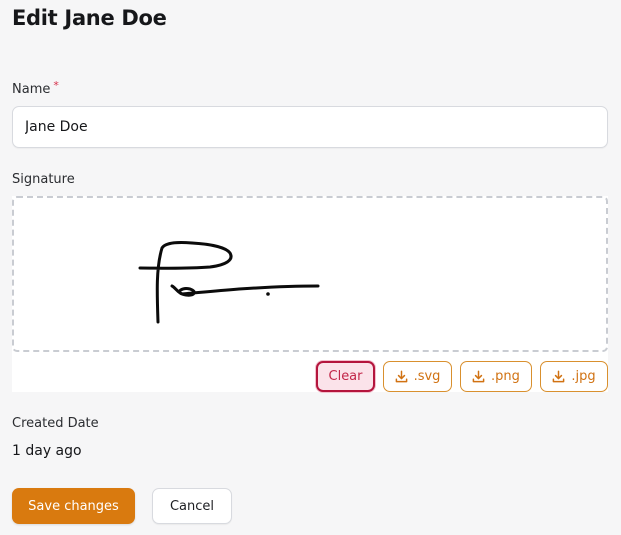  I want to click on page-title: Edit Jane Doe, so click(89, 18).